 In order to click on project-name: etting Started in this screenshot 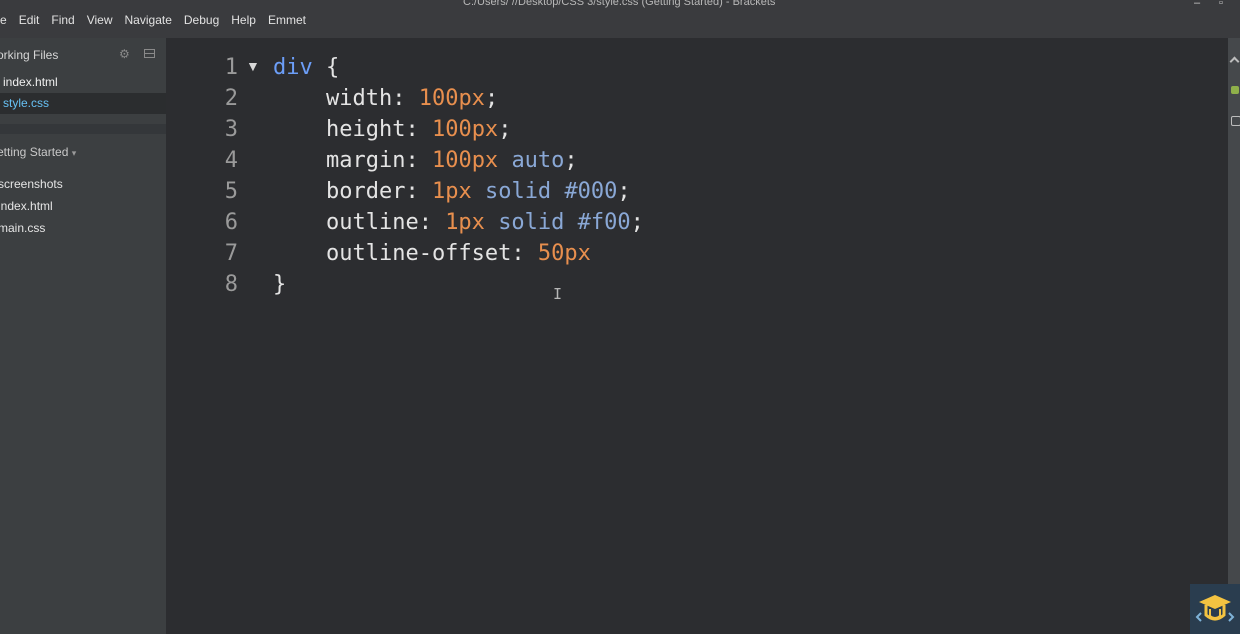, I will do `click(34, 152)`.